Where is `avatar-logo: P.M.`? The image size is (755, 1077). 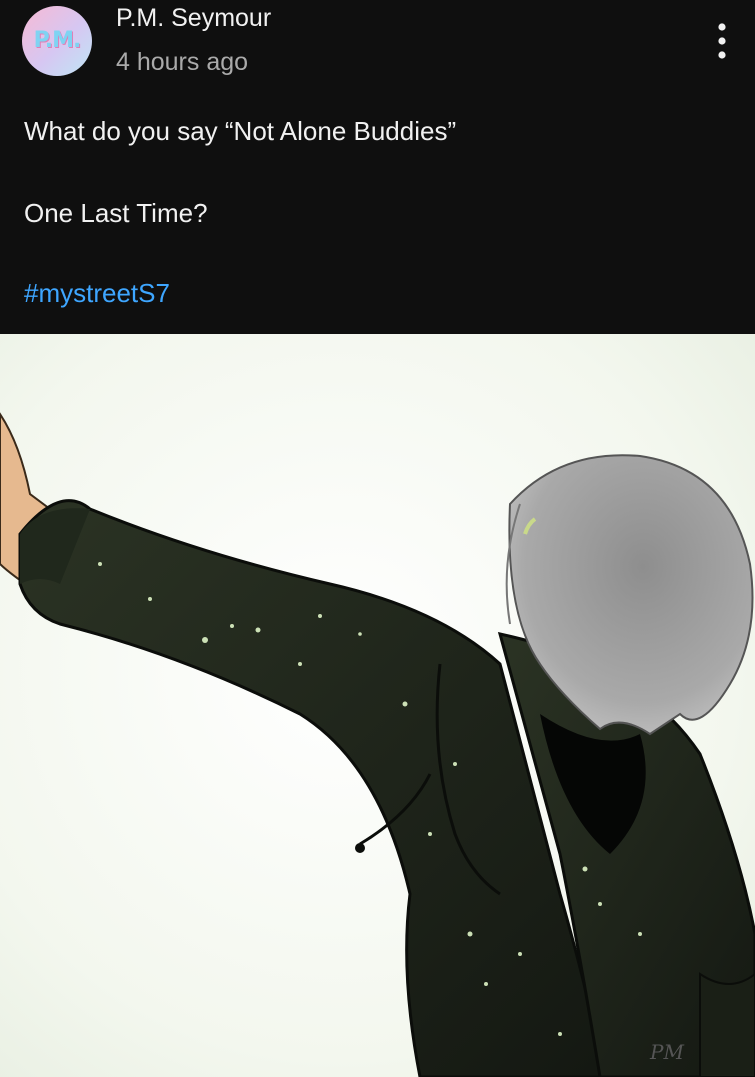 avatar-logo: P.M. is located at coordinates (57, 40).